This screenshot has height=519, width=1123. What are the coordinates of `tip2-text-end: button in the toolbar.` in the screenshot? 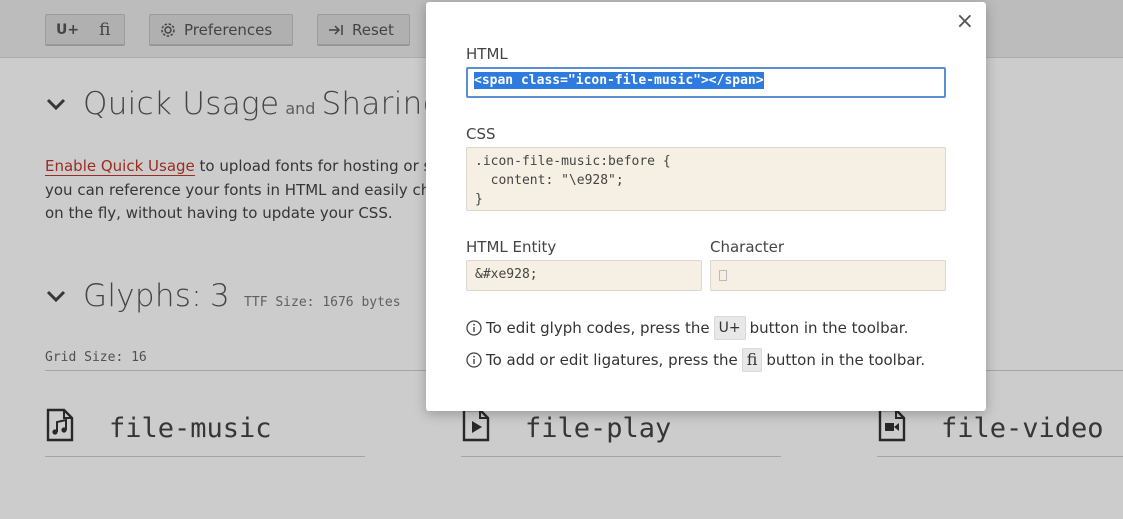 It's located at (846, 360).